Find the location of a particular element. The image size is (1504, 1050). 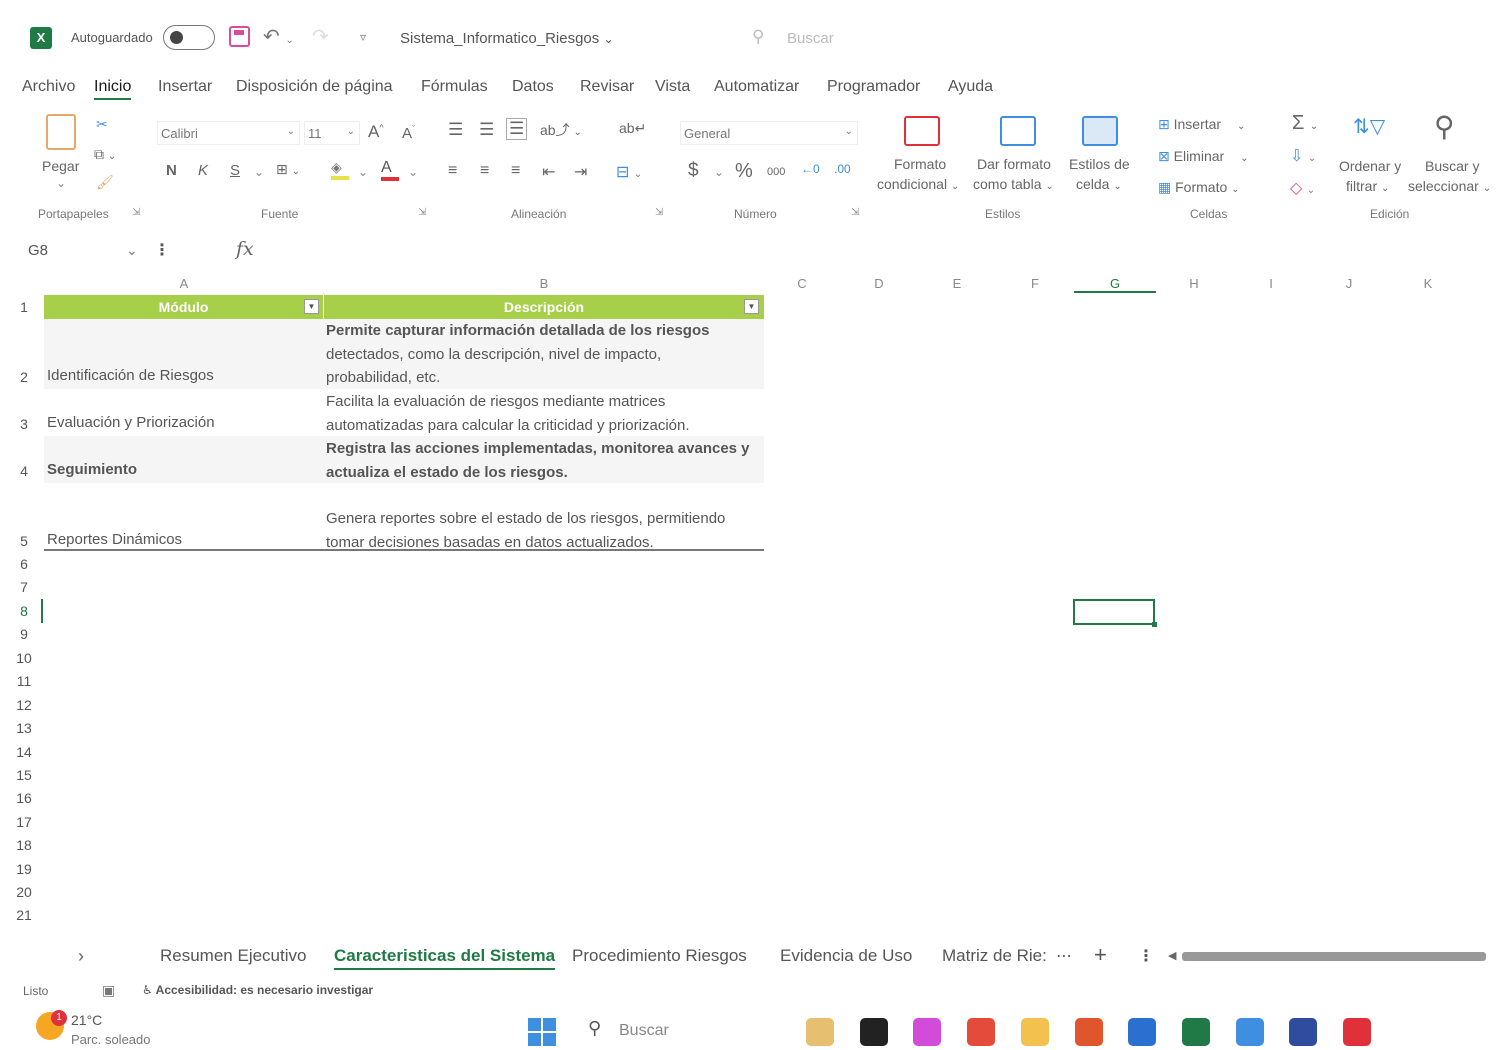

fill-color-icon: ◈ is located at coordinates (340, 169).